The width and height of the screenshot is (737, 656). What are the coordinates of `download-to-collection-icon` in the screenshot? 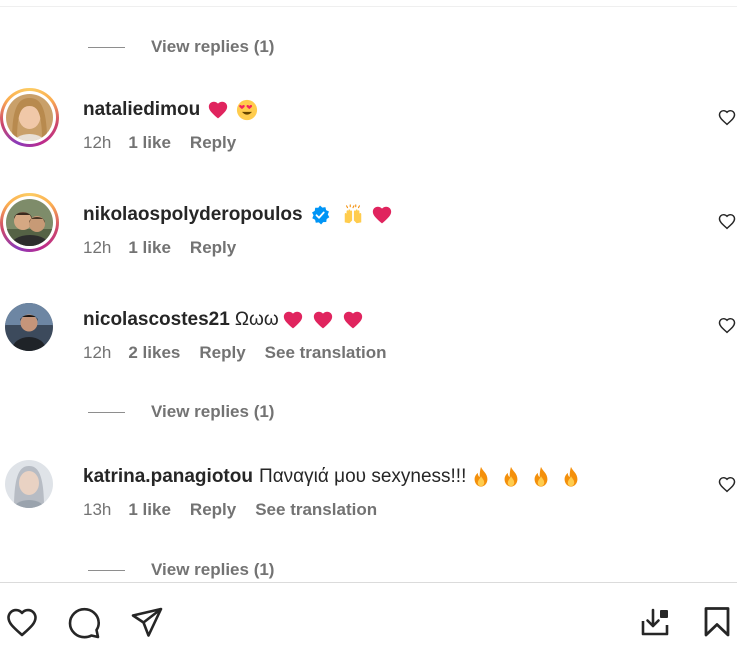 It's located at (655, 622).